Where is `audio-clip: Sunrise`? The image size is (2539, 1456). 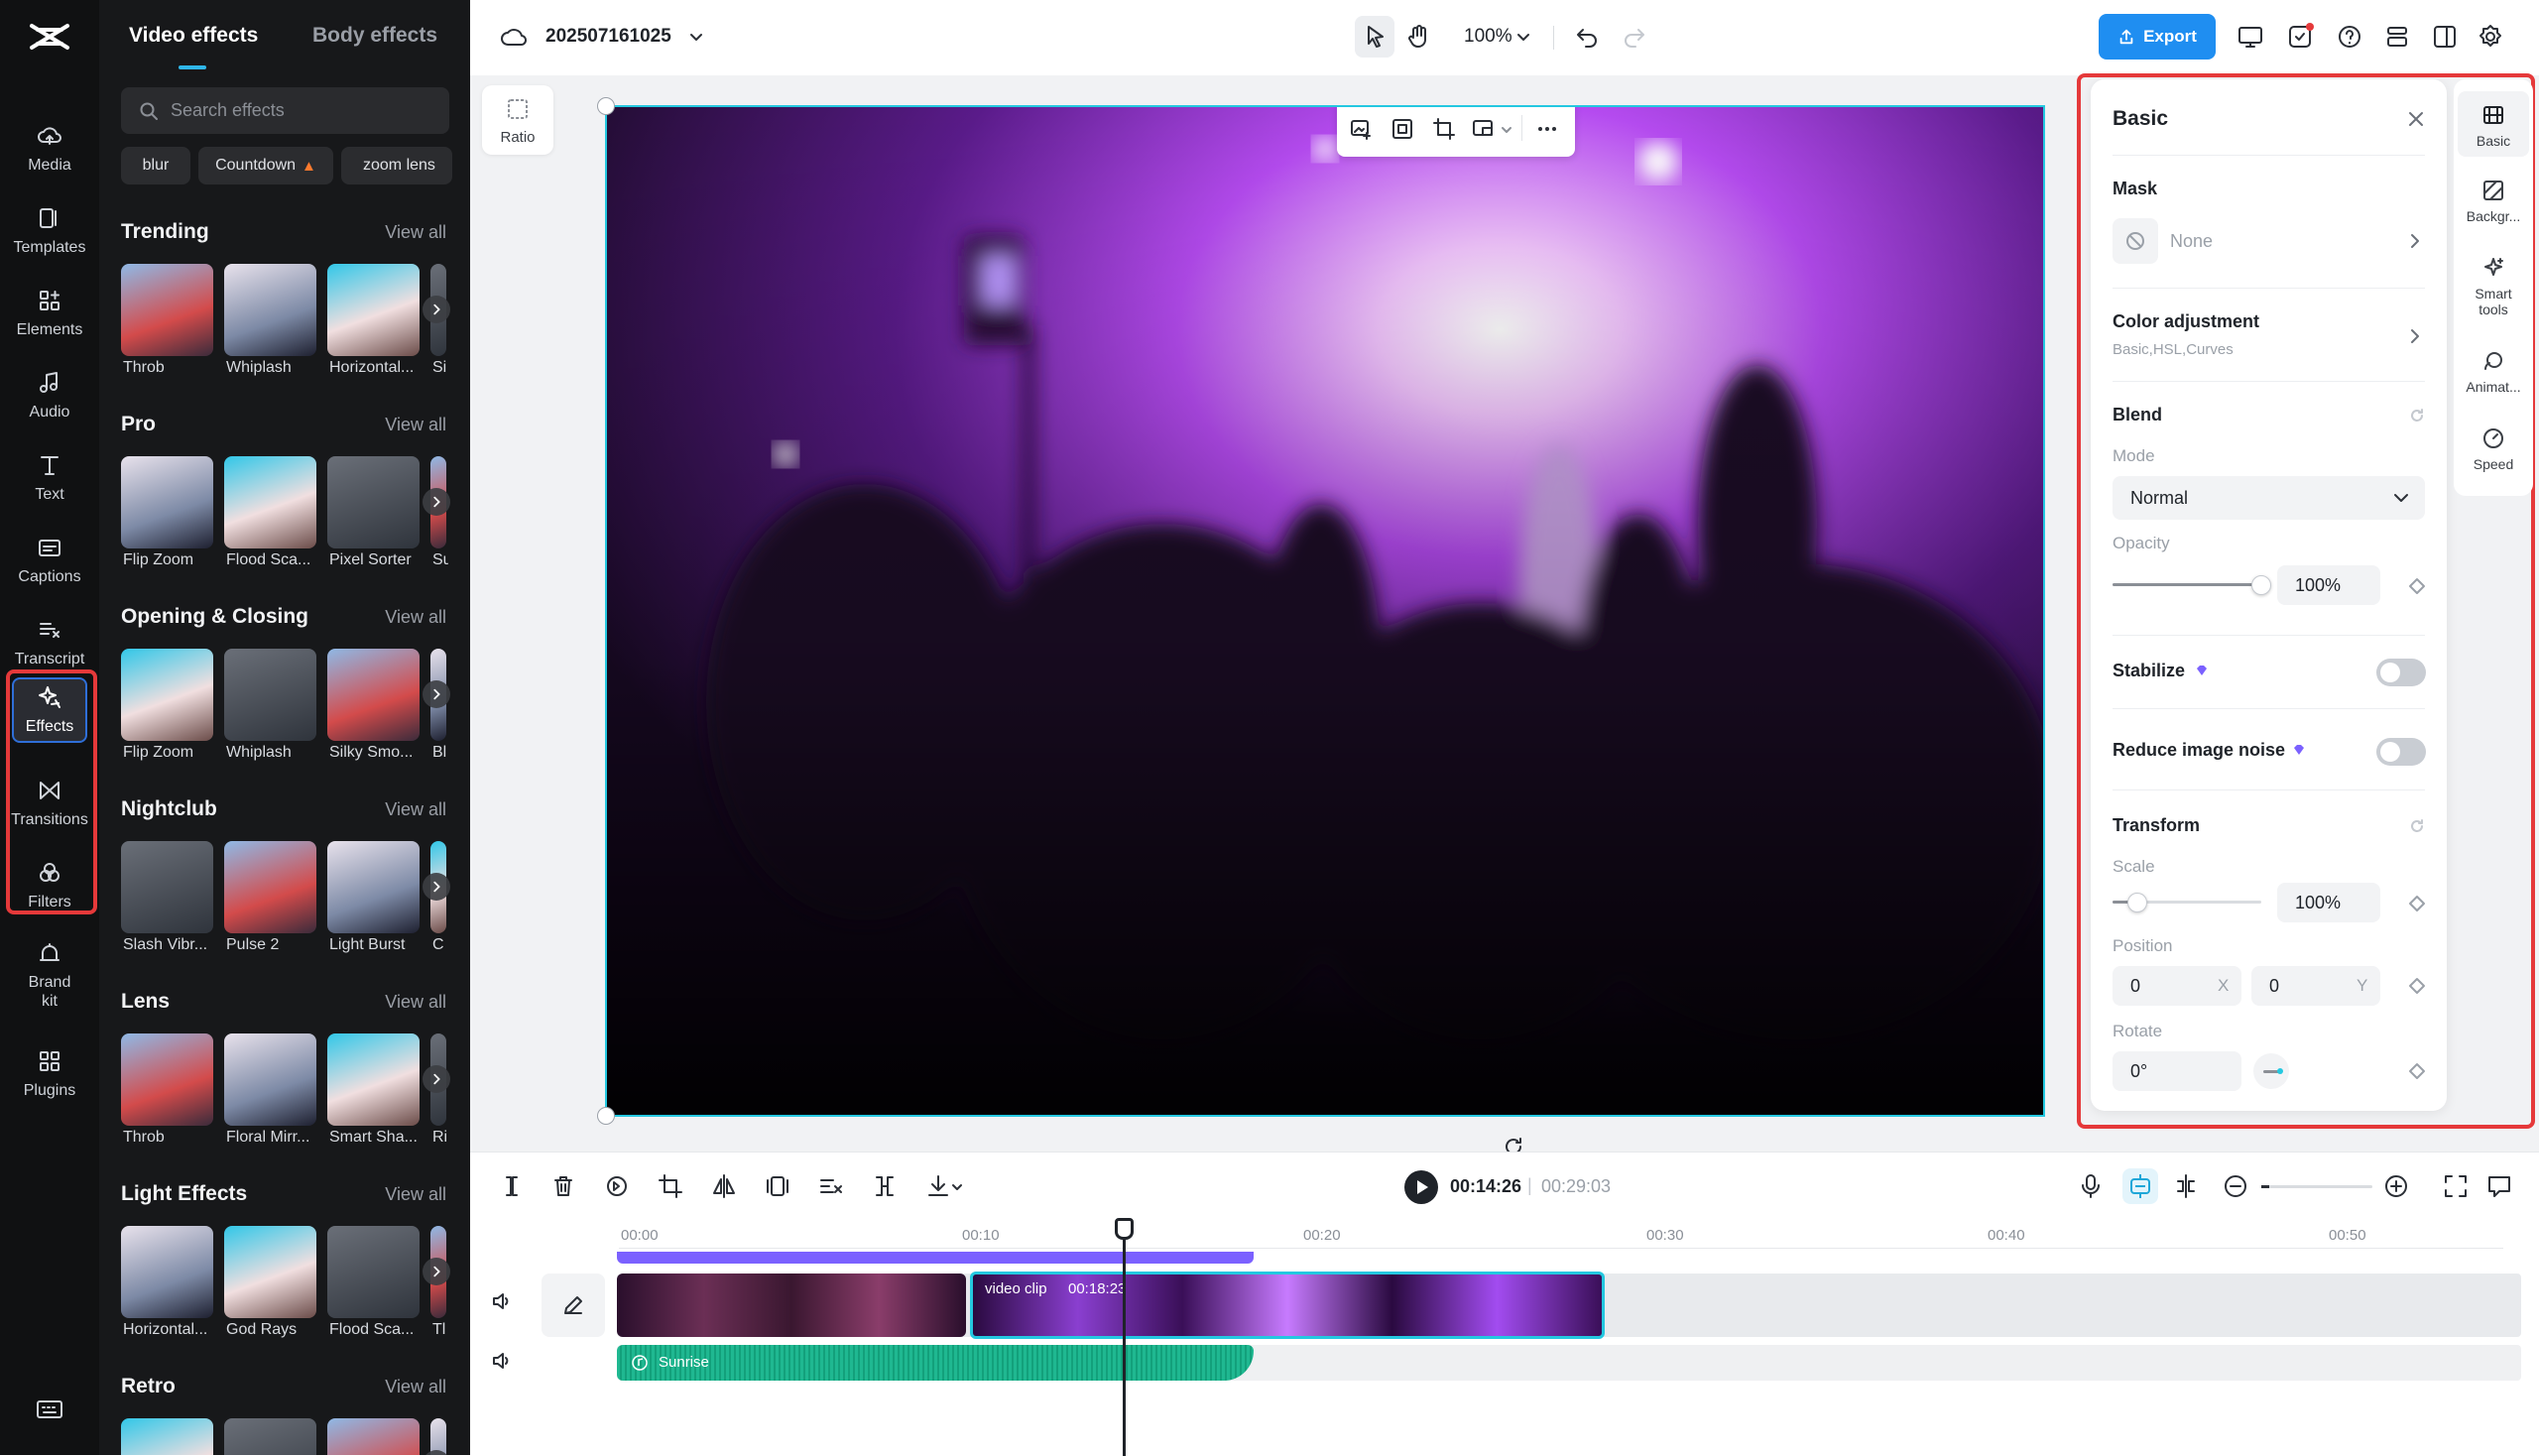
audio-clip: Sunrise is located at coordinates (935, 1363).